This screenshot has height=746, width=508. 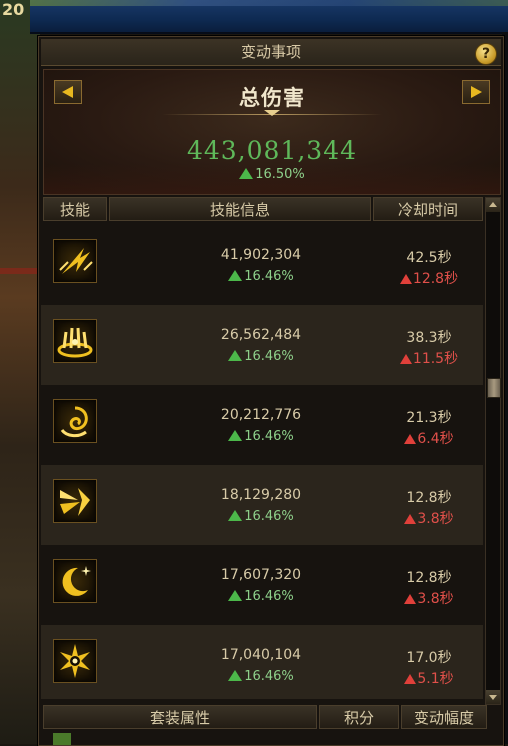 I want to click on skill-cooldown-change: 5.1秒, so click(x=429, y=678).